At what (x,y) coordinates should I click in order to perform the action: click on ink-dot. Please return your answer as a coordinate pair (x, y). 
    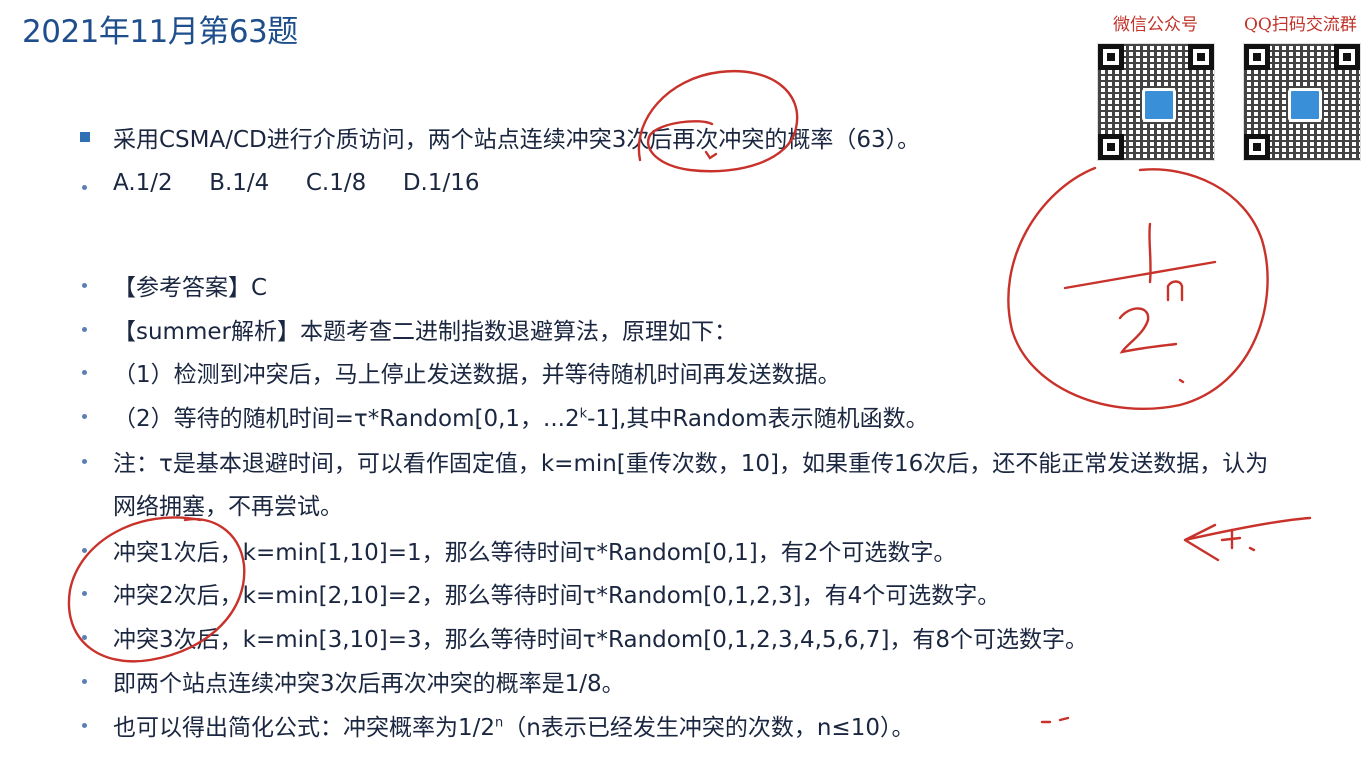
    Looking at the image, I should click on (1181, 381).